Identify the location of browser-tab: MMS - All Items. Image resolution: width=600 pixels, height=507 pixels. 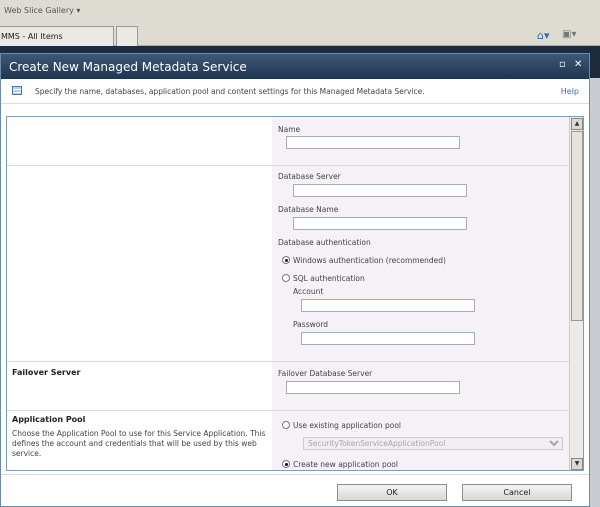
(57, 36).